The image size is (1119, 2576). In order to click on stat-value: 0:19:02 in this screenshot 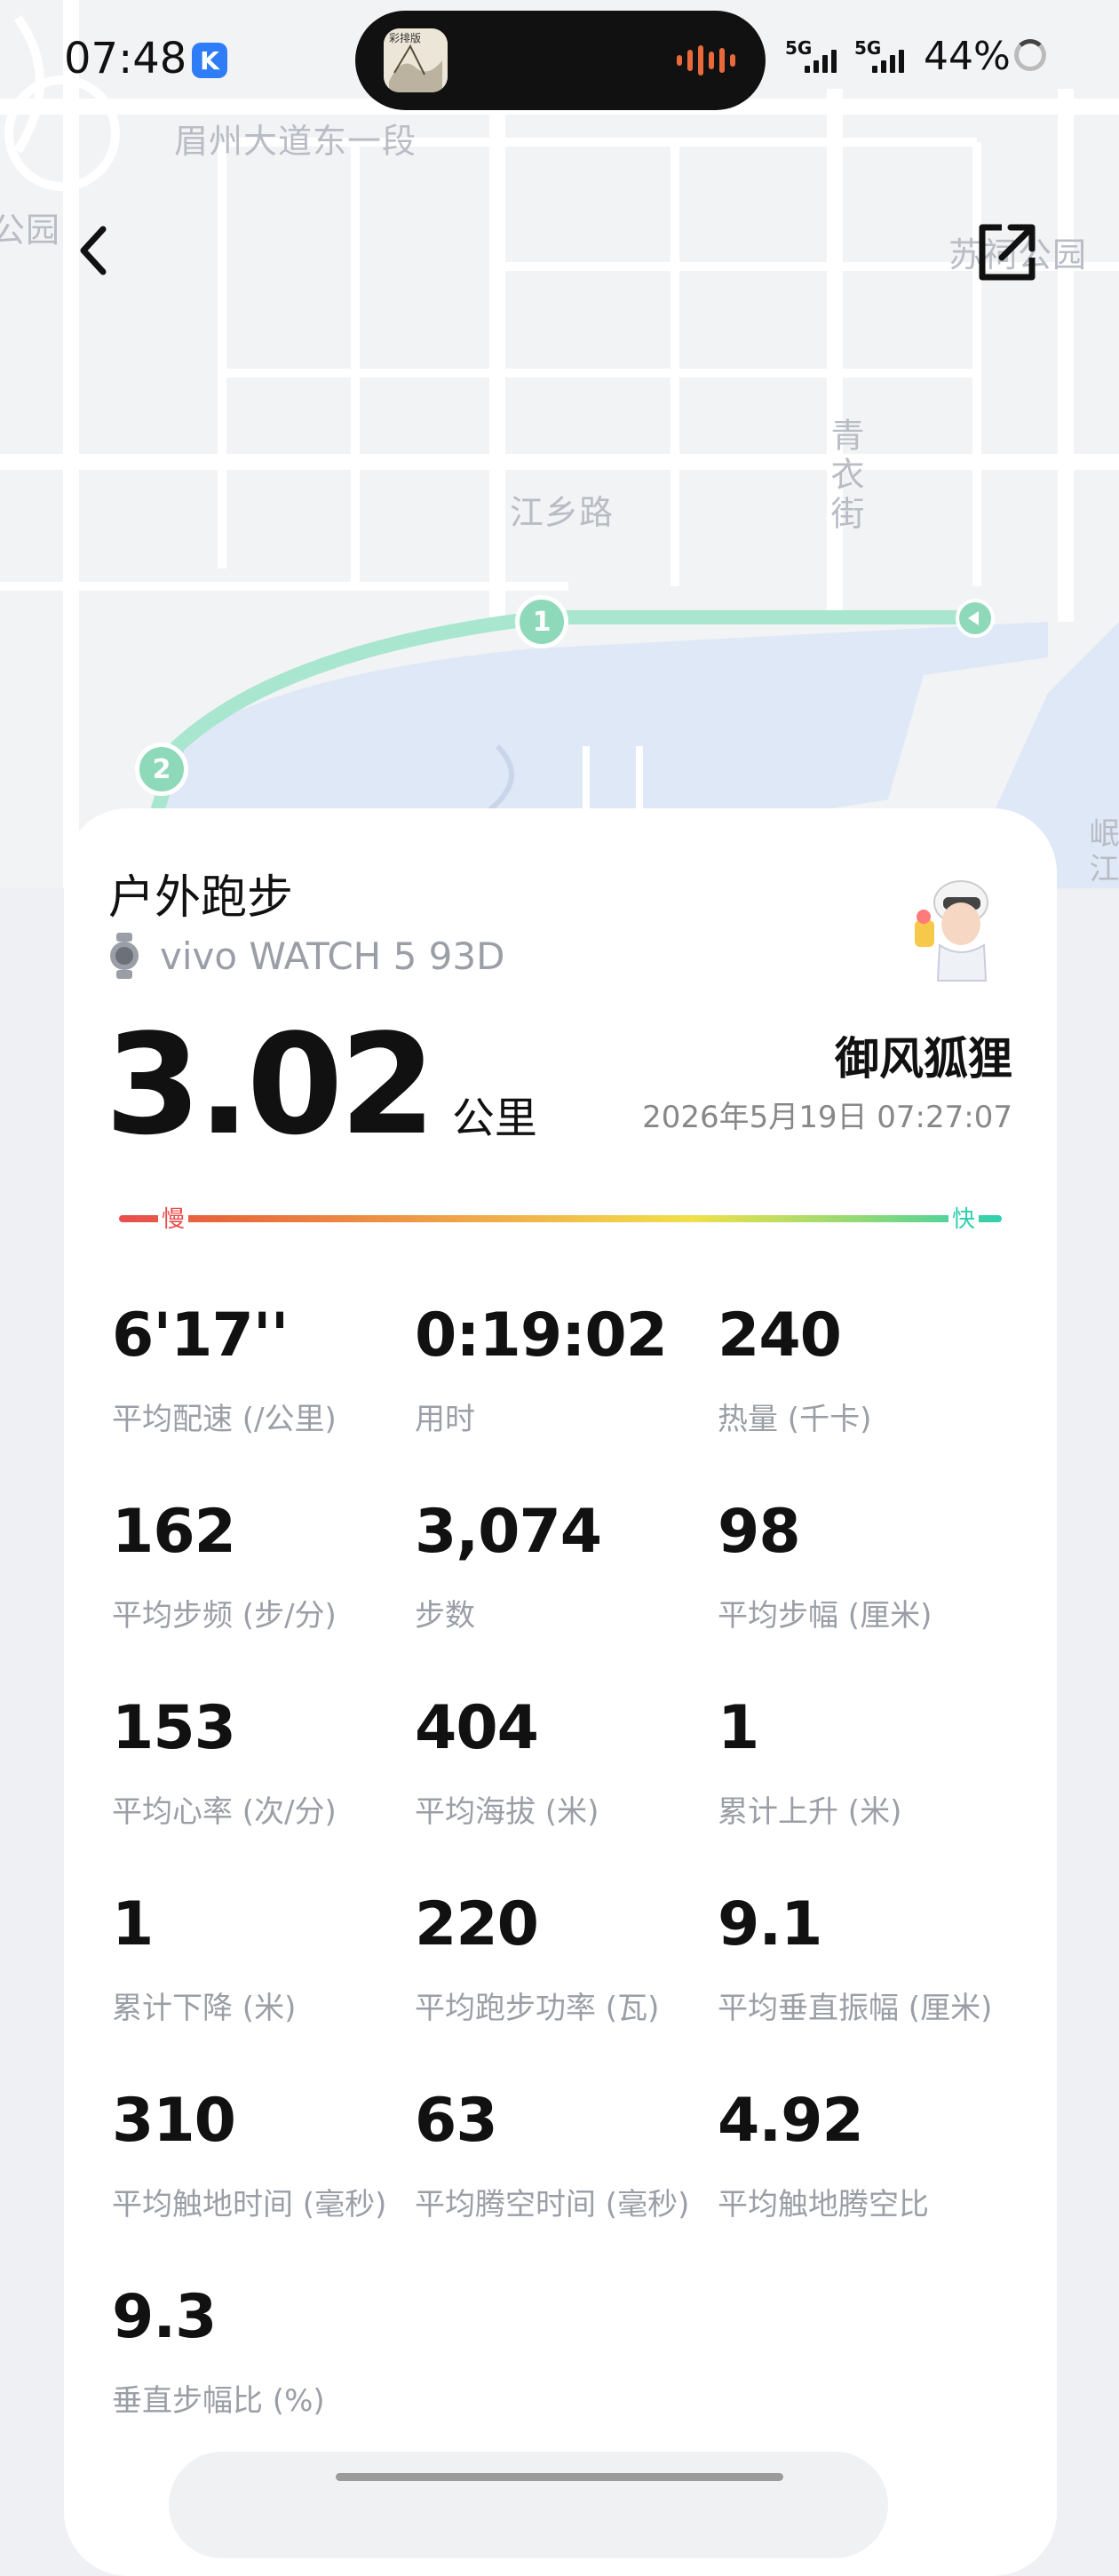, I will do `click(541, 1335)`.